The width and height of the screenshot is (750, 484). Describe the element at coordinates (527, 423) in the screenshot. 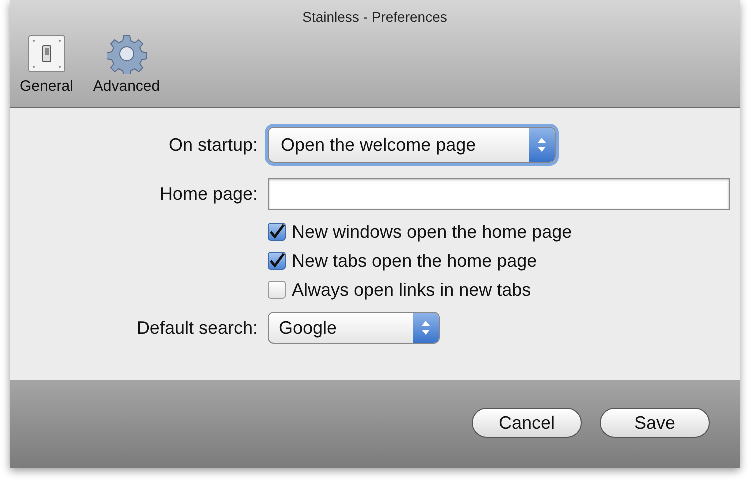

I see `dialog-button: Cancel` at that location.